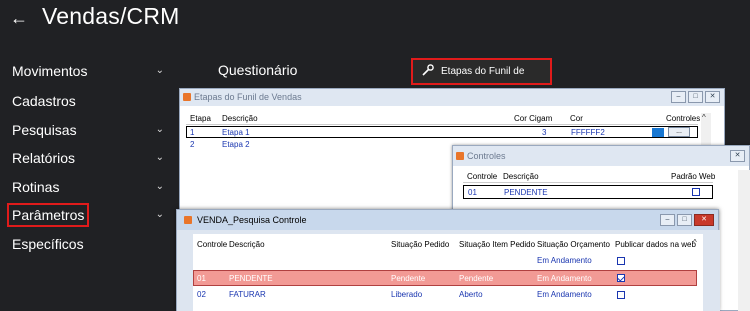  Describe the element at coordinates (443, 119) in the screenshot. I see `table-header: Etapa Descrição Cor Cigam Cor Controles` at that location.